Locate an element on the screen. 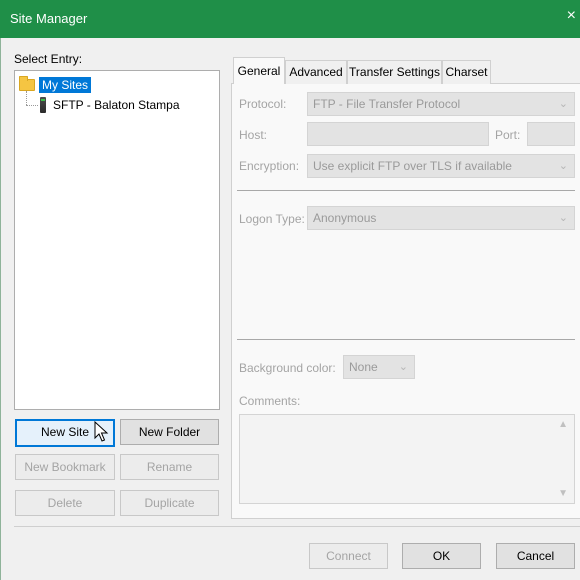 The height and width of the screenshot is (580, 580). logon-type-select: Anonymous ⌄ is located at coordinates (441, 218).